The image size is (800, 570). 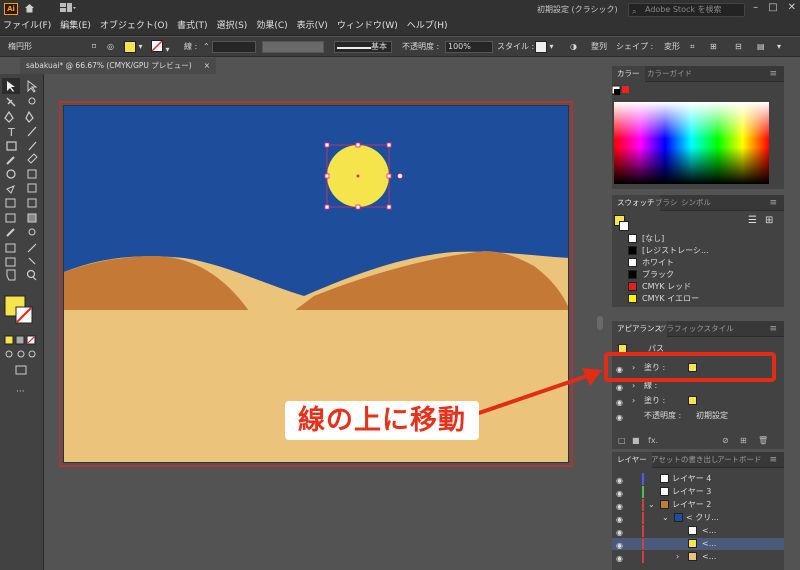 What do you see at coordinates (469, 47) in the screenshot?
I see `opacity-input: 100%` at bounding box center [469, 47].